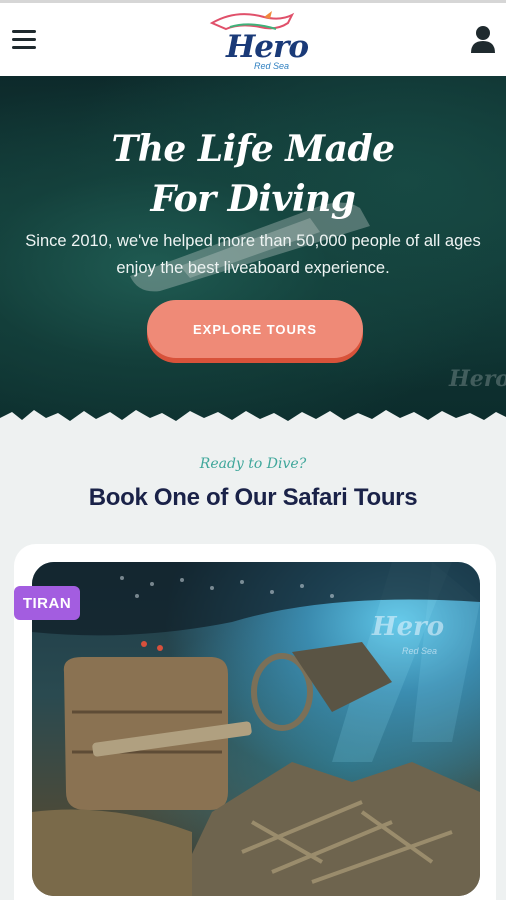 The width and height of the screenshot is (506, 900). I want to click on hero-title-line-2: For Diving, so click(253, 199).